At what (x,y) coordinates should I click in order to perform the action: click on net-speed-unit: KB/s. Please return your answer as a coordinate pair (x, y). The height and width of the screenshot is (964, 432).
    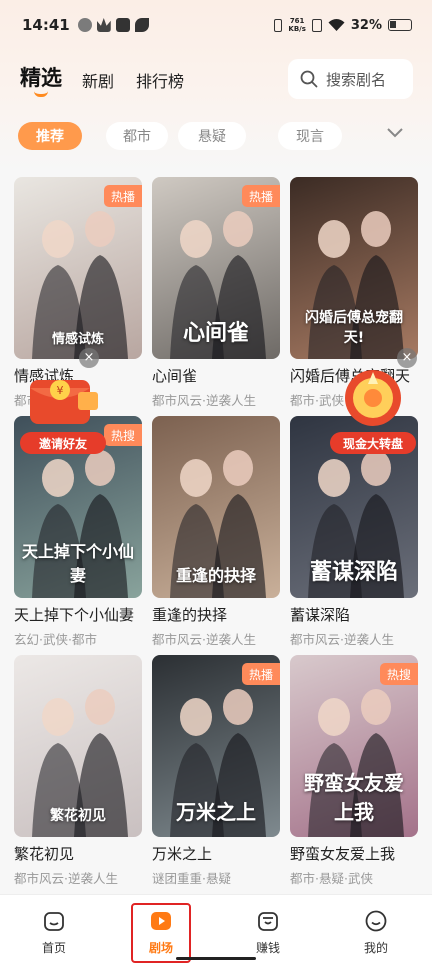
    Looking at the image, I should click on (297, 29).